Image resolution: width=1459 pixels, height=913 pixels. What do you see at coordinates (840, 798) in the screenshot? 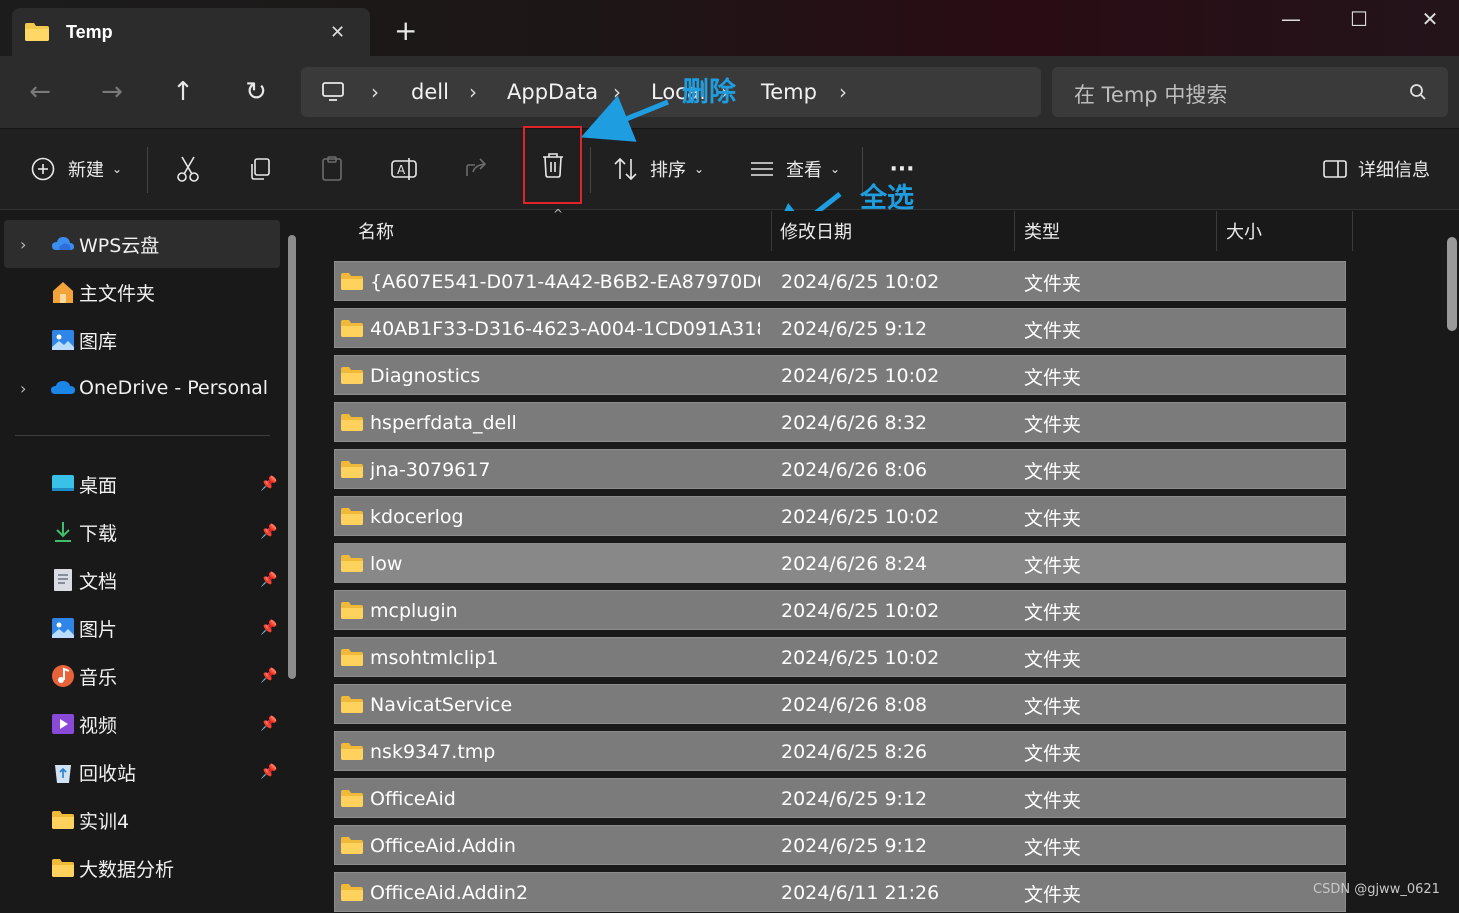
I see `file-row: OfficeAid 2024/6/25 9:12 文件夹` at bounding box center [840, 798].